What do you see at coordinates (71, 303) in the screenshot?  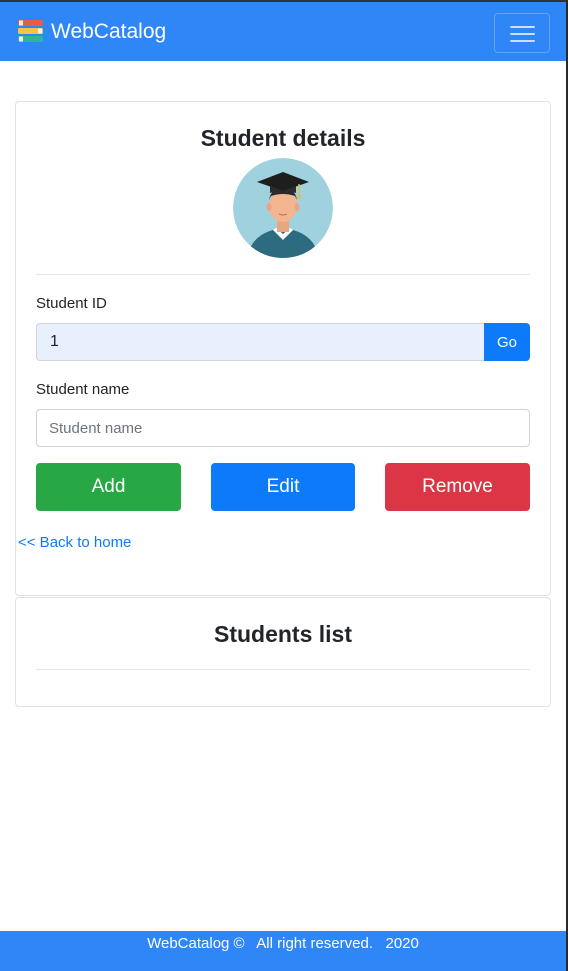 I see `student-id-label: Student ID` at bounding box center [71, 303].